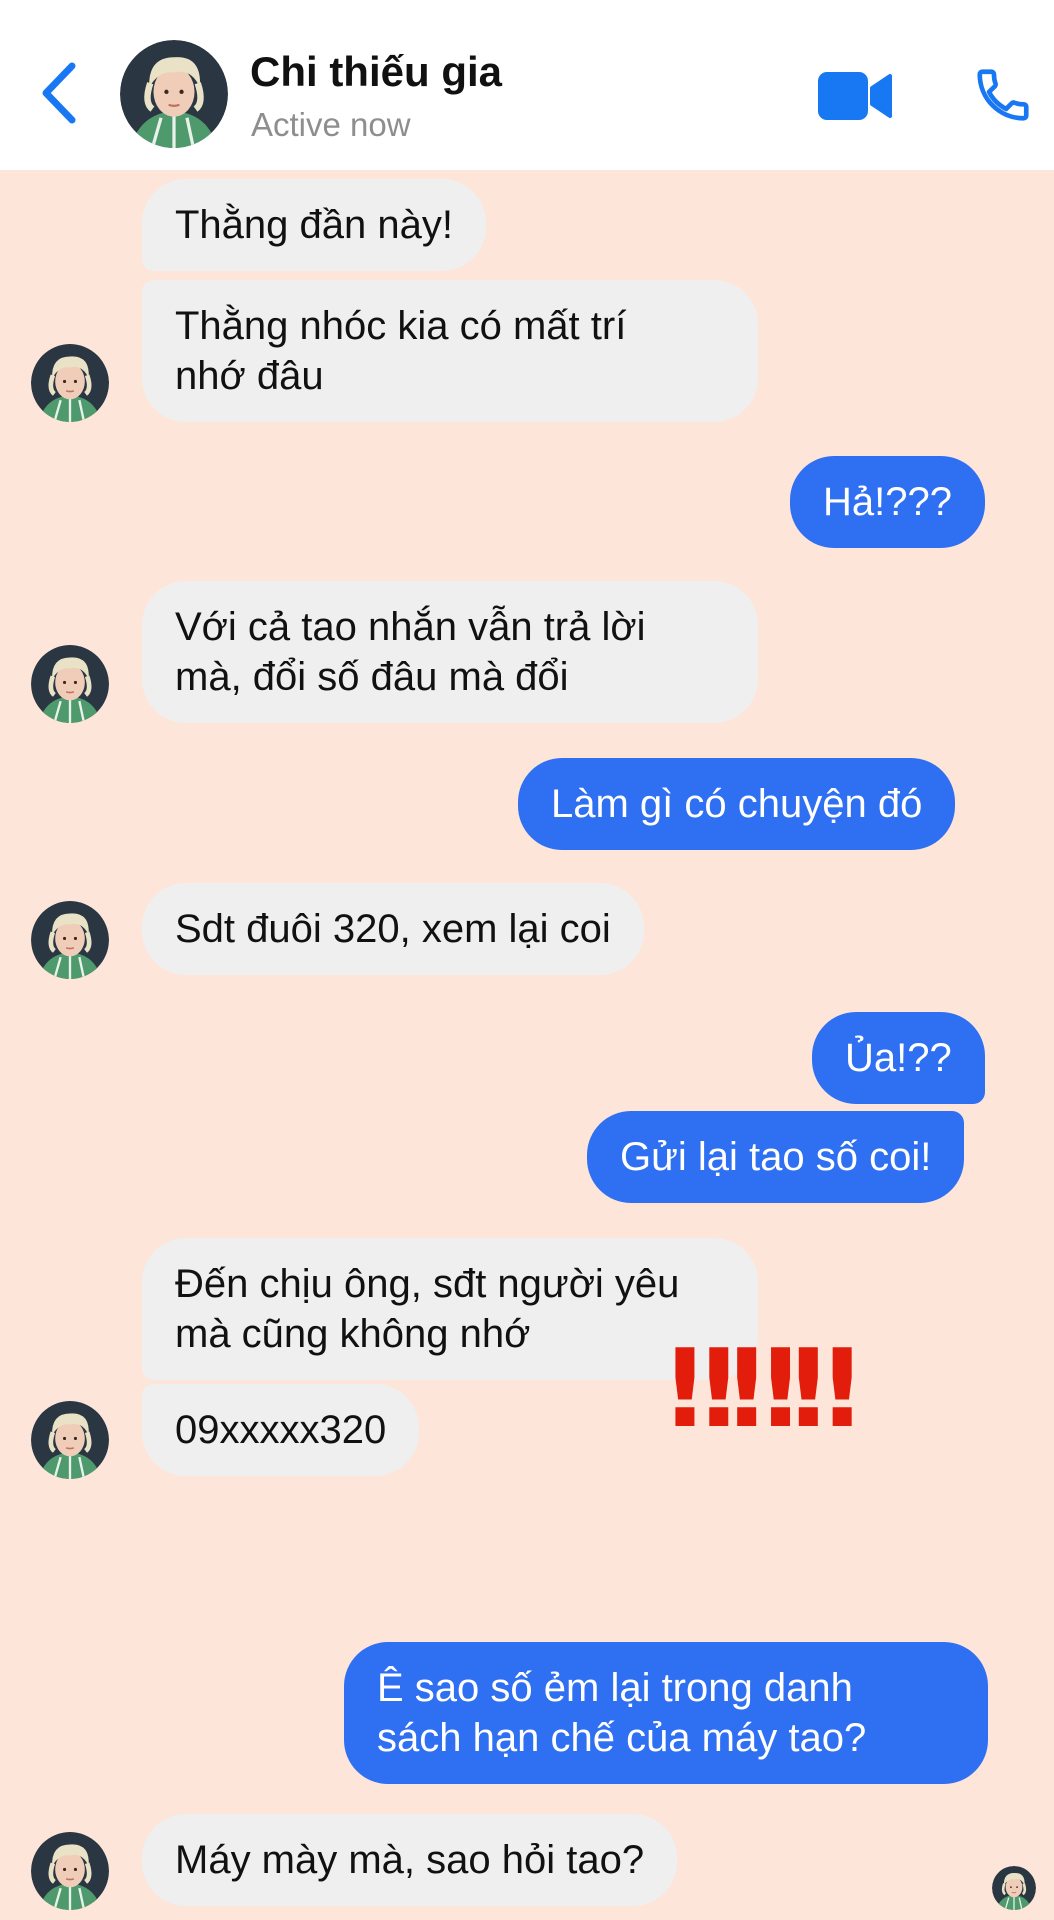  I want to click on message-line: Thằng nhóc kia có mất trí, so click(401, 326).